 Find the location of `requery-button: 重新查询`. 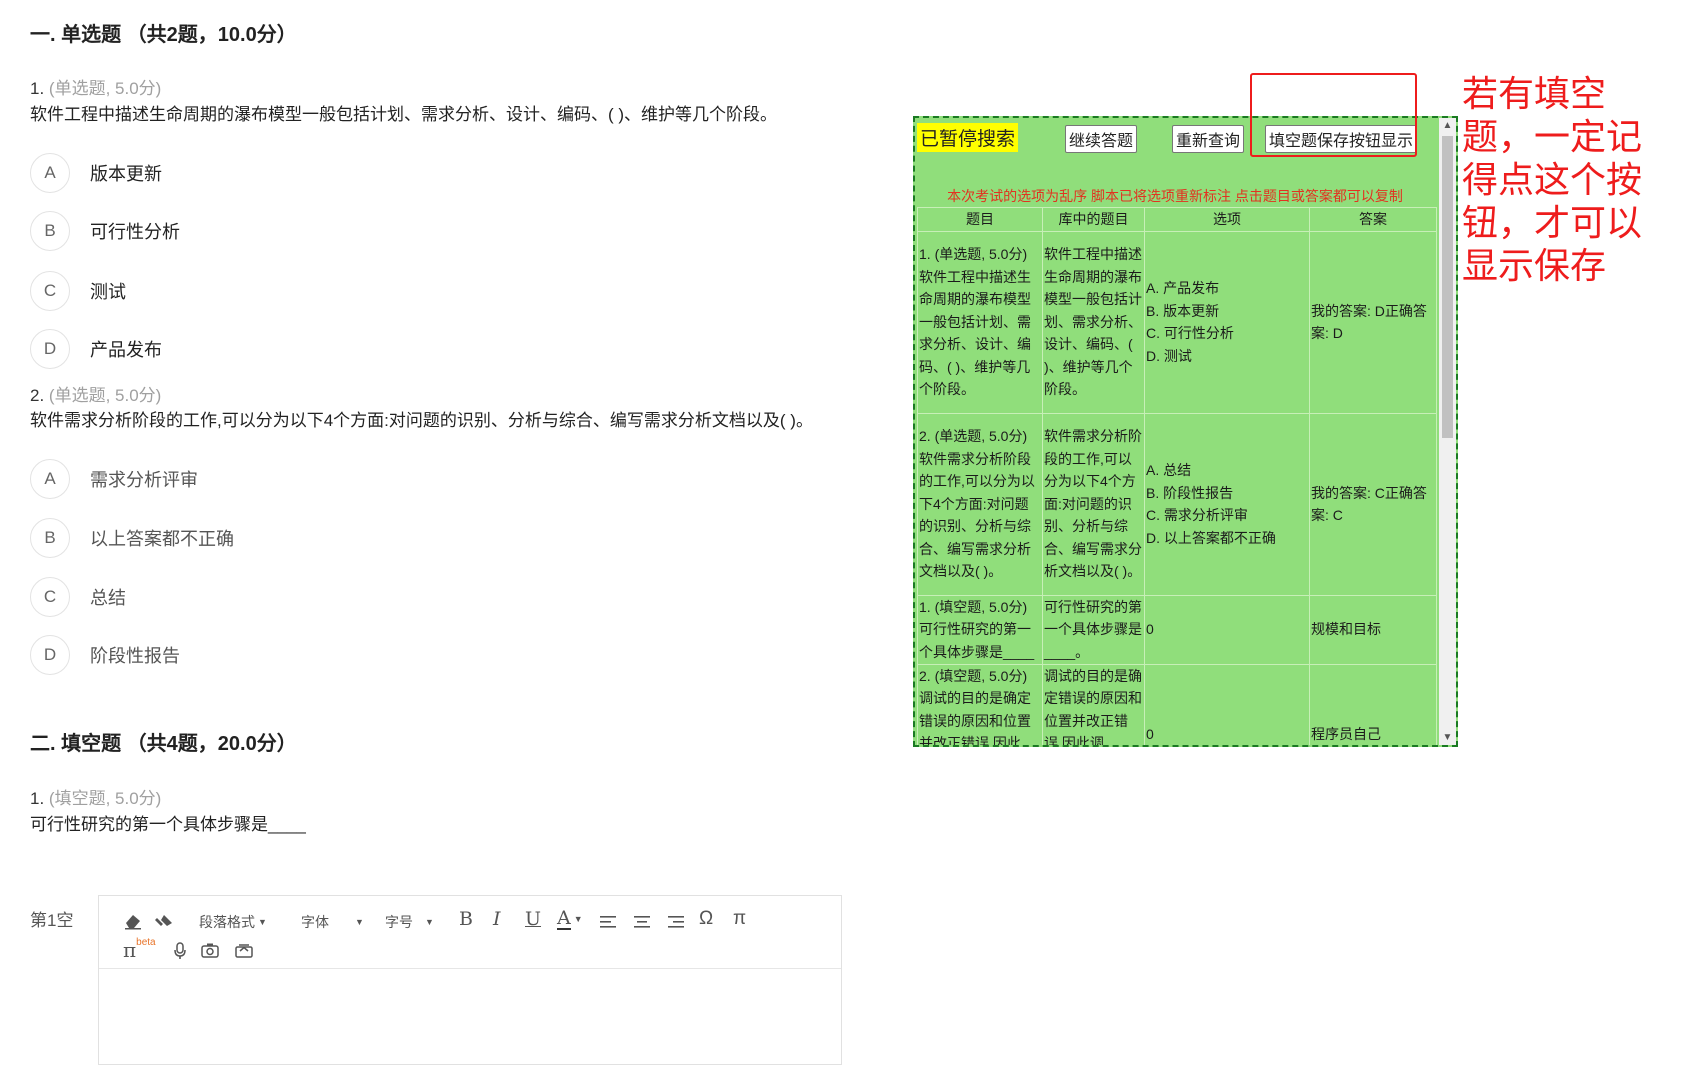

requery-button: 重新查询 is located at coordinates (1208, 139).